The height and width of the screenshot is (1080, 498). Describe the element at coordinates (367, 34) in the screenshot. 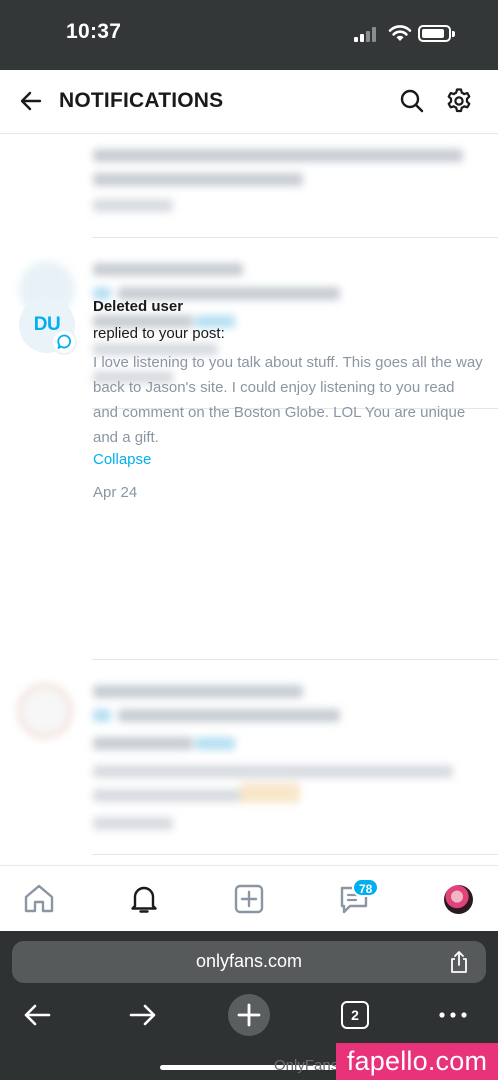

I see `cellular-signal-icon` at that location.